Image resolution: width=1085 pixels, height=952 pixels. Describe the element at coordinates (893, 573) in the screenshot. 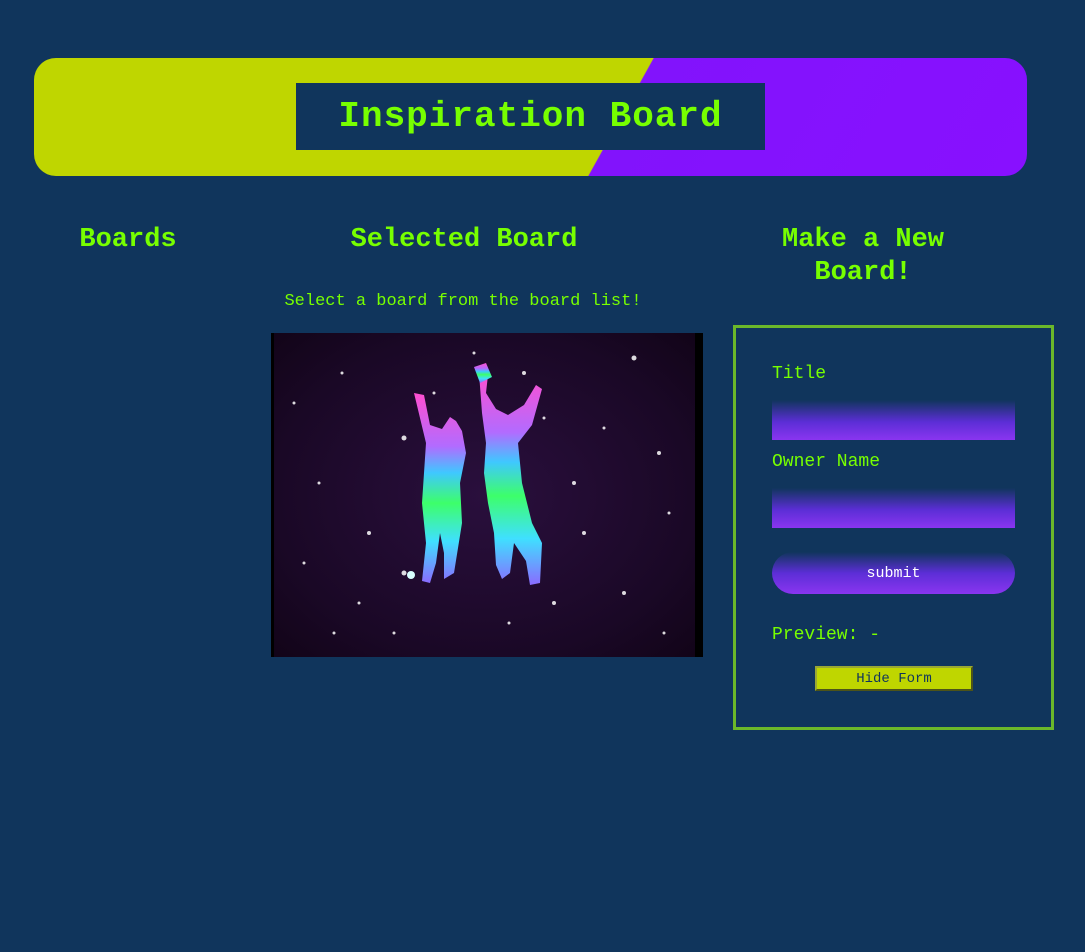

I see `submit-button: submit` at that location.